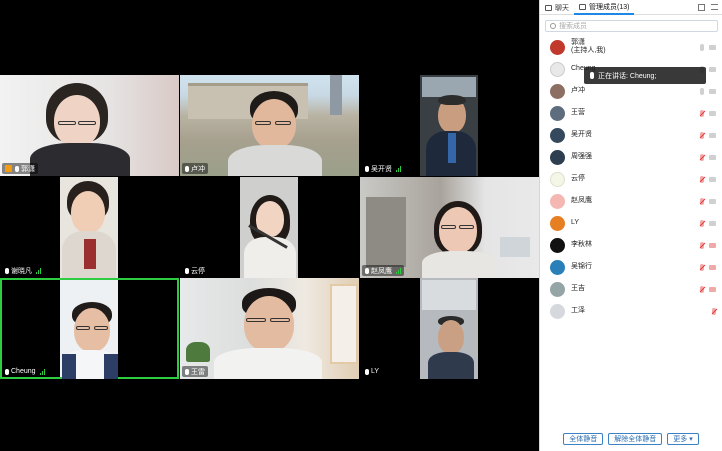 This screenshot has height=451, width=722. What do you see at coordinates (372, 371) in the screenshot?
I see `video-name-tag: LY` at bounding box center [372, 371].